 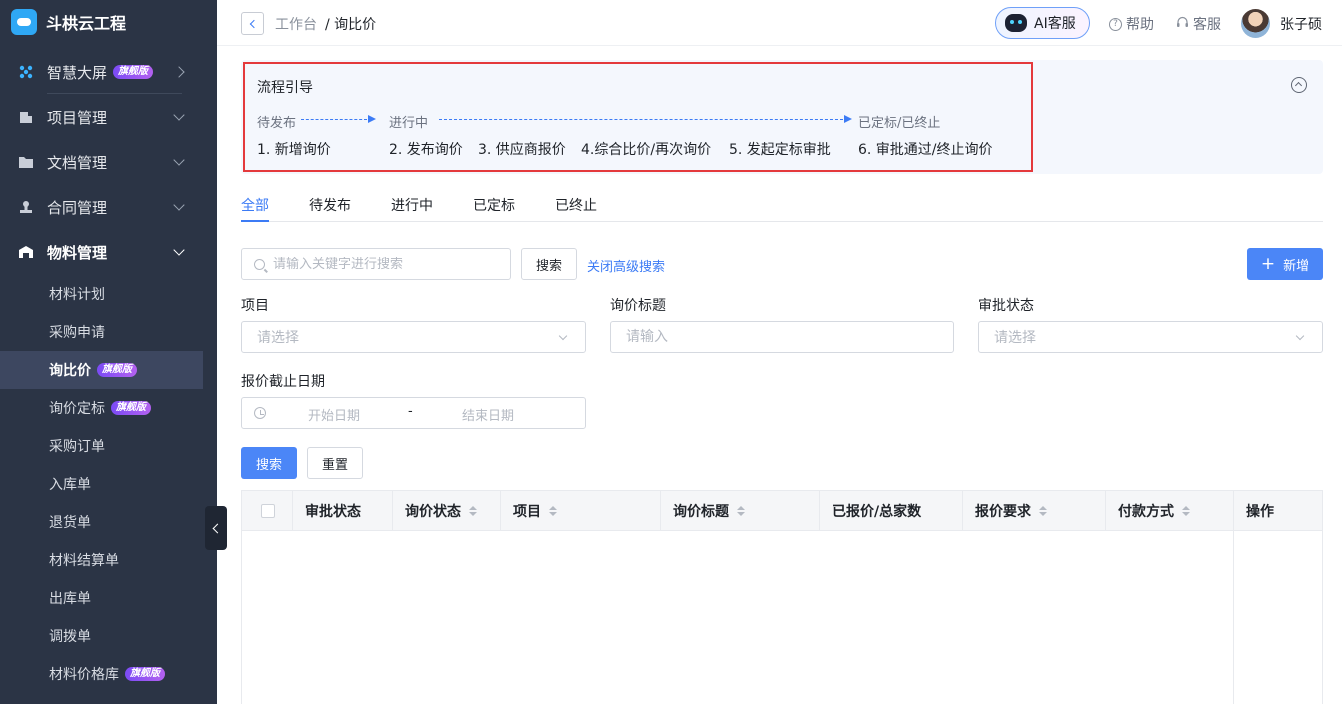 I want to click on phase-done: 已定标/已终止, so click(x=899, y=123).